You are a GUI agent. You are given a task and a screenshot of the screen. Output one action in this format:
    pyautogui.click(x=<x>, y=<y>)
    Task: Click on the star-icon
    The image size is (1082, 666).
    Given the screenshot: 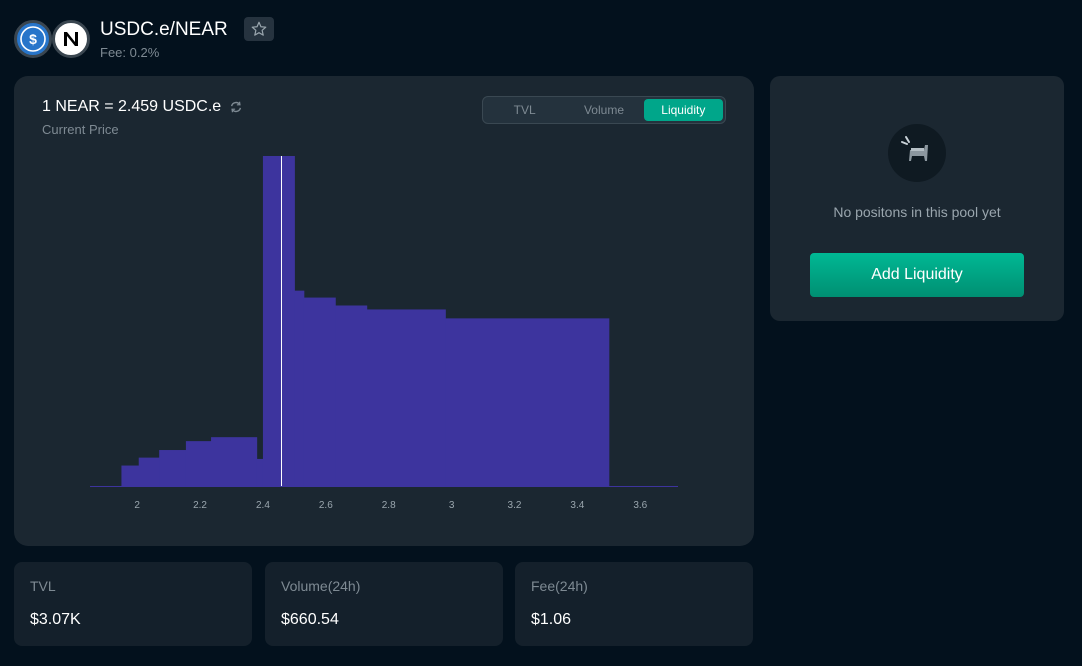 What is the action you would take?
    pyautogui.click(x=259, y=28)
    